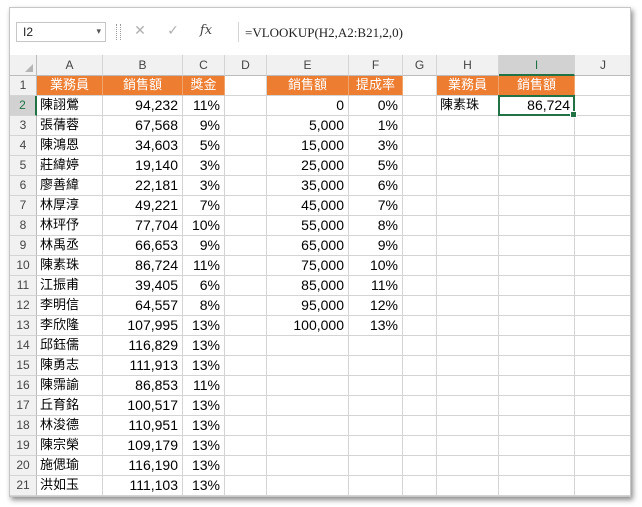  Describe the element at coordinates (308, 226) in the screenshot. I see `threshold-cell: 55,000` at that location.